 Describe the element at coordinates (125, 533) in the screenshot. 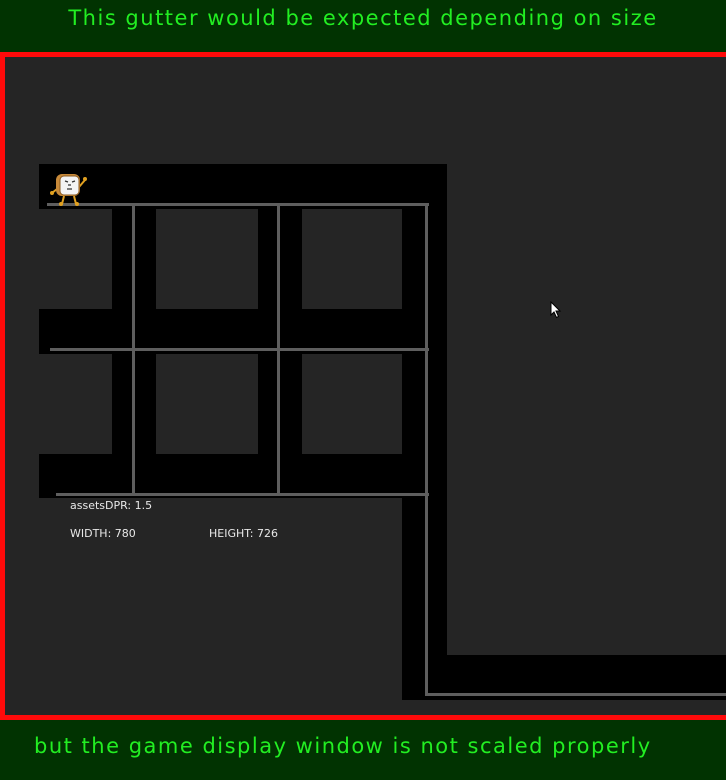

I see `width-value: 780` at that location.